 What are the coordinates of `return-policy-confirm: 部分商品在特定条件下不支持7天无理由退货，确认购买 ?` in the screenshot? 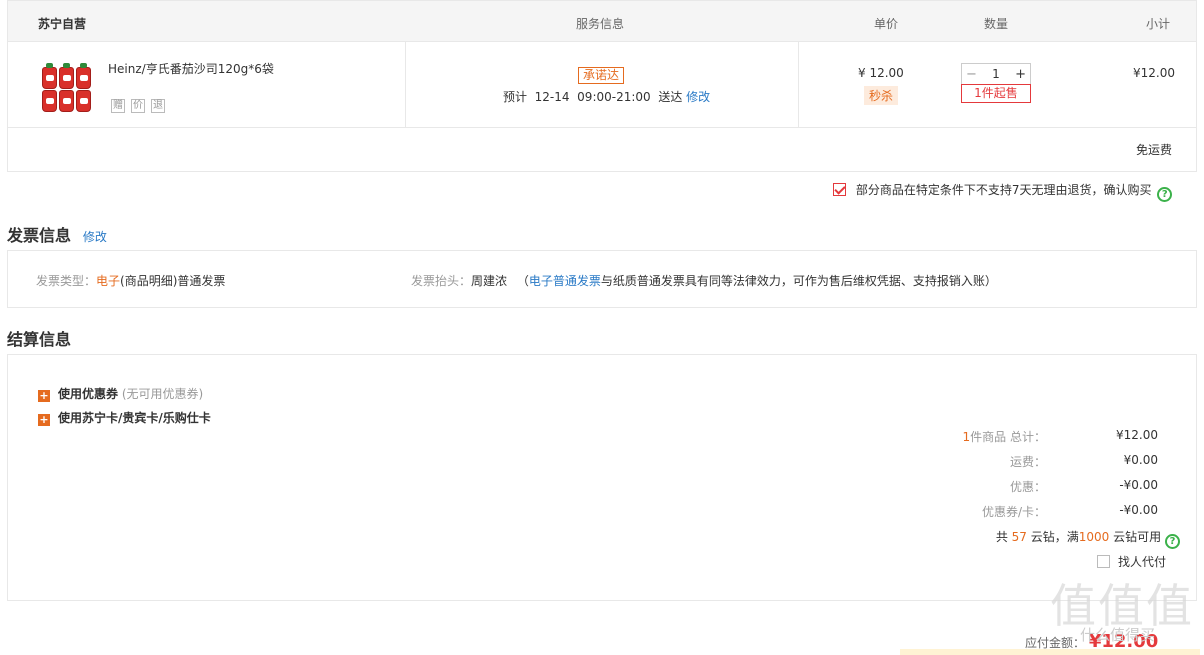 It's located at (1003, 191).